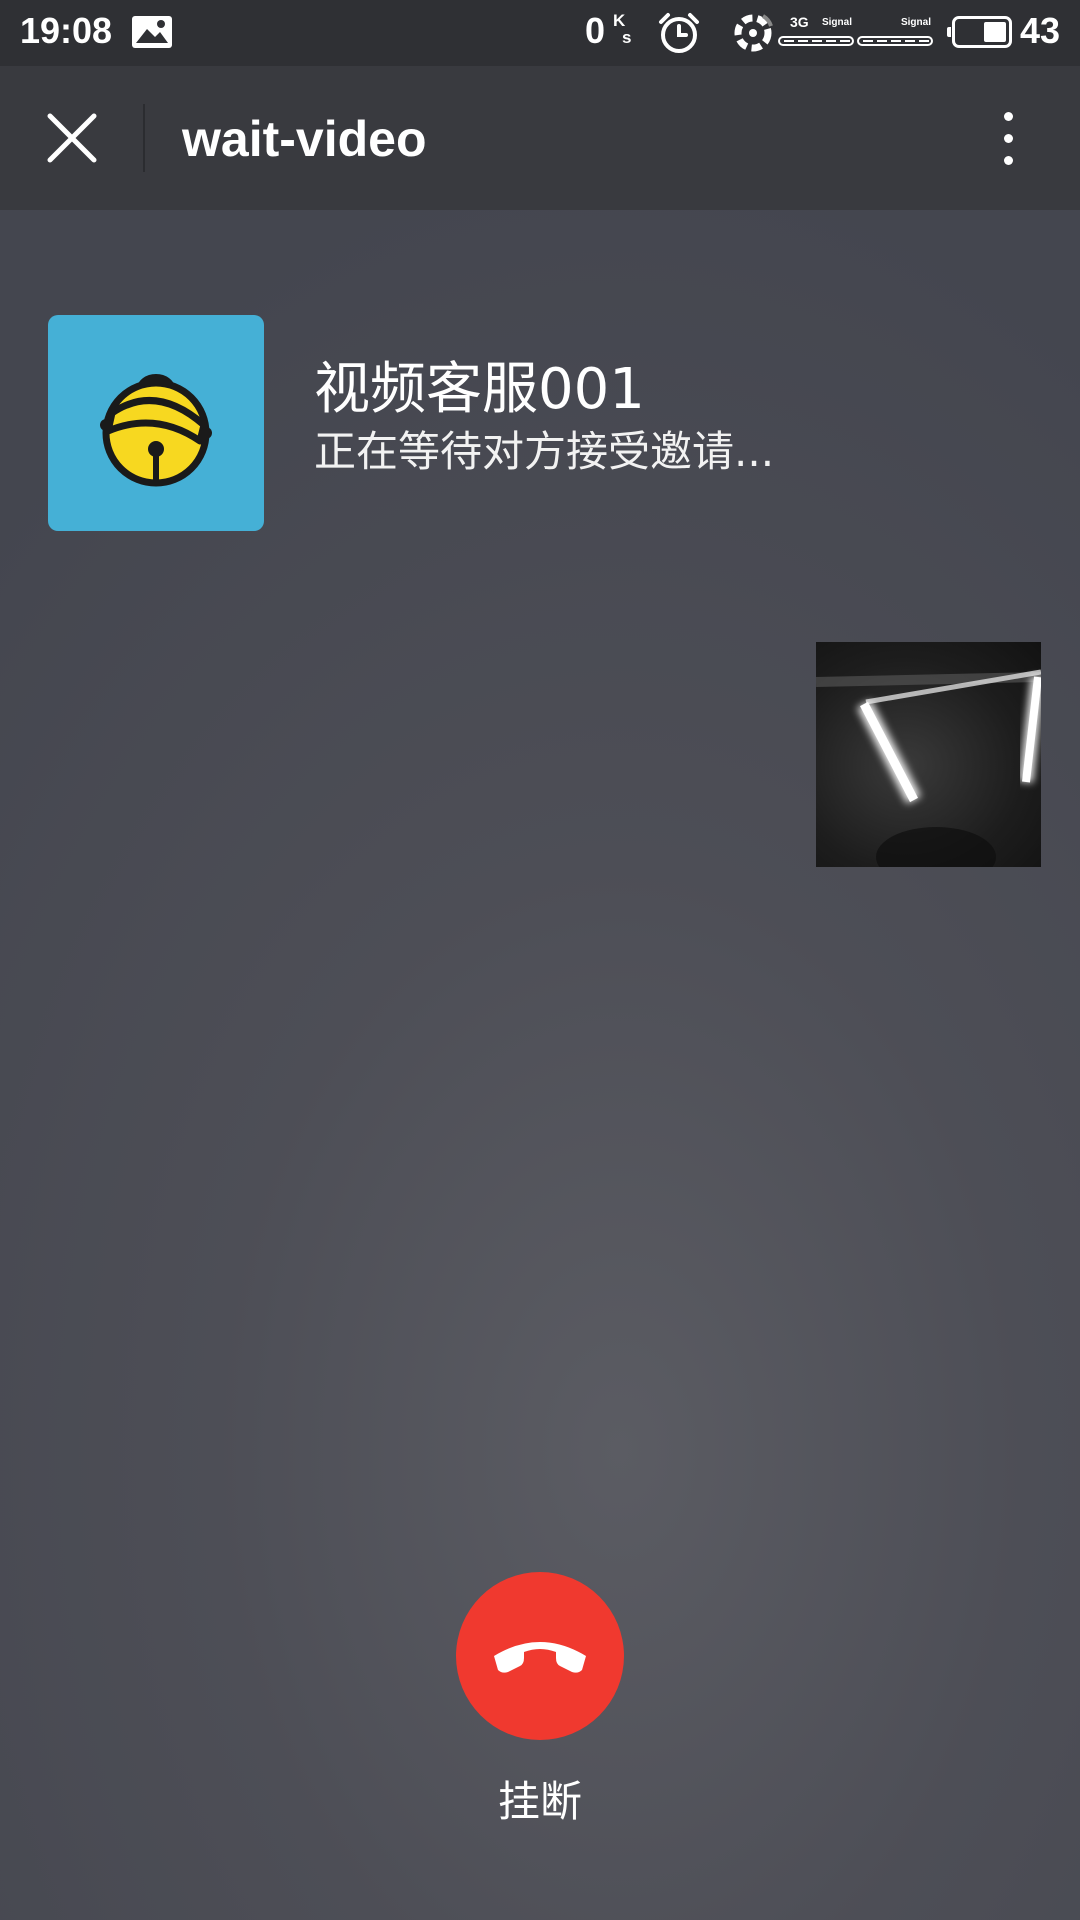  Describe the element at coordinates (679, 33) in the screenshot. I see `alarm-icon` at that location.